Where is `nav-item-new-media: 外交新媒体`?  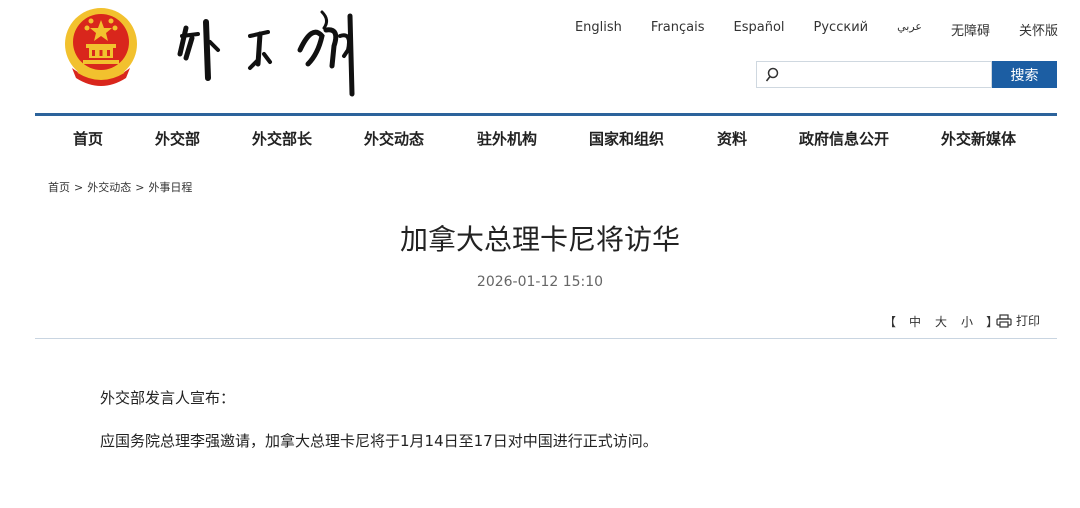 nav-item-new-media: 外交新媒体 is located at coordinates (978, 138).